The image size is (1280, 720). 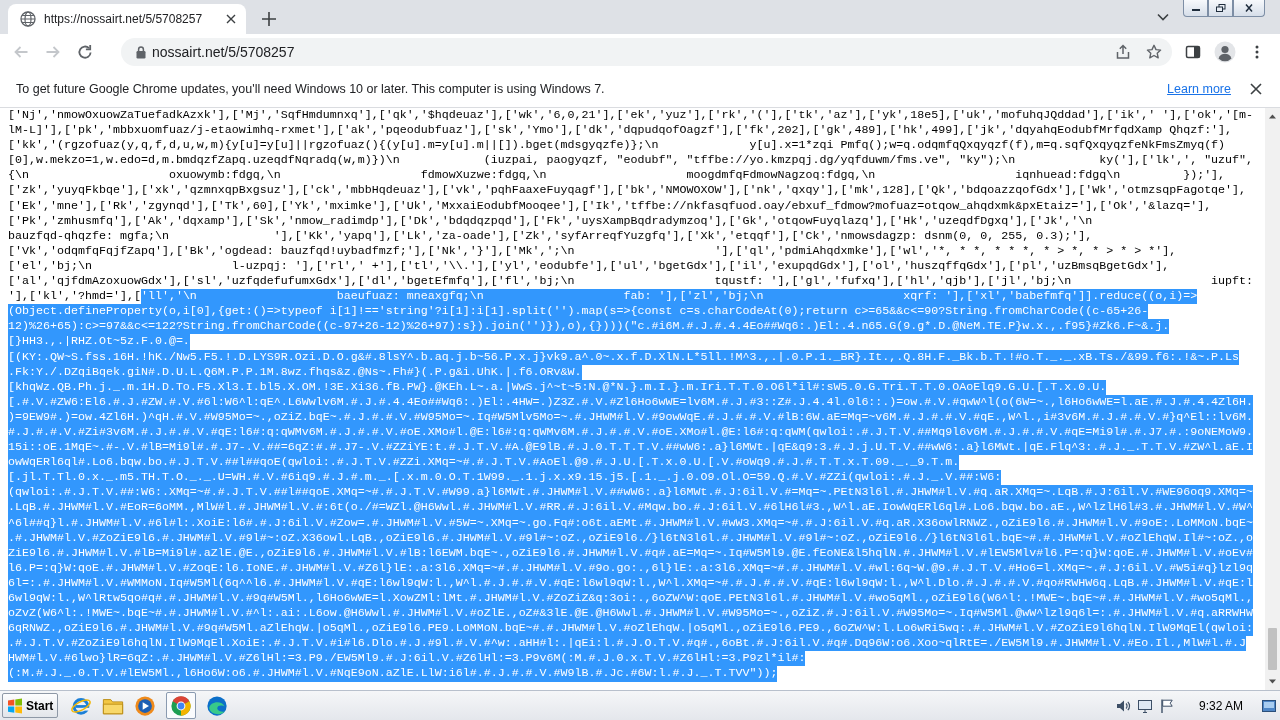 I want to click on code-text: ['Nj','nmowOxuowZaTuefadkAzxk'],['Mj','SqfHmdumnxq'],['qk','$hqdeuaz'],['wk','6,0,21'],['ek','yuz'],['rk','('],['tk','az'],['yk',18e5],['uk','mofuhqJQddad'],['ik',' '],['ok','[m-, so click(x=631, y=116).